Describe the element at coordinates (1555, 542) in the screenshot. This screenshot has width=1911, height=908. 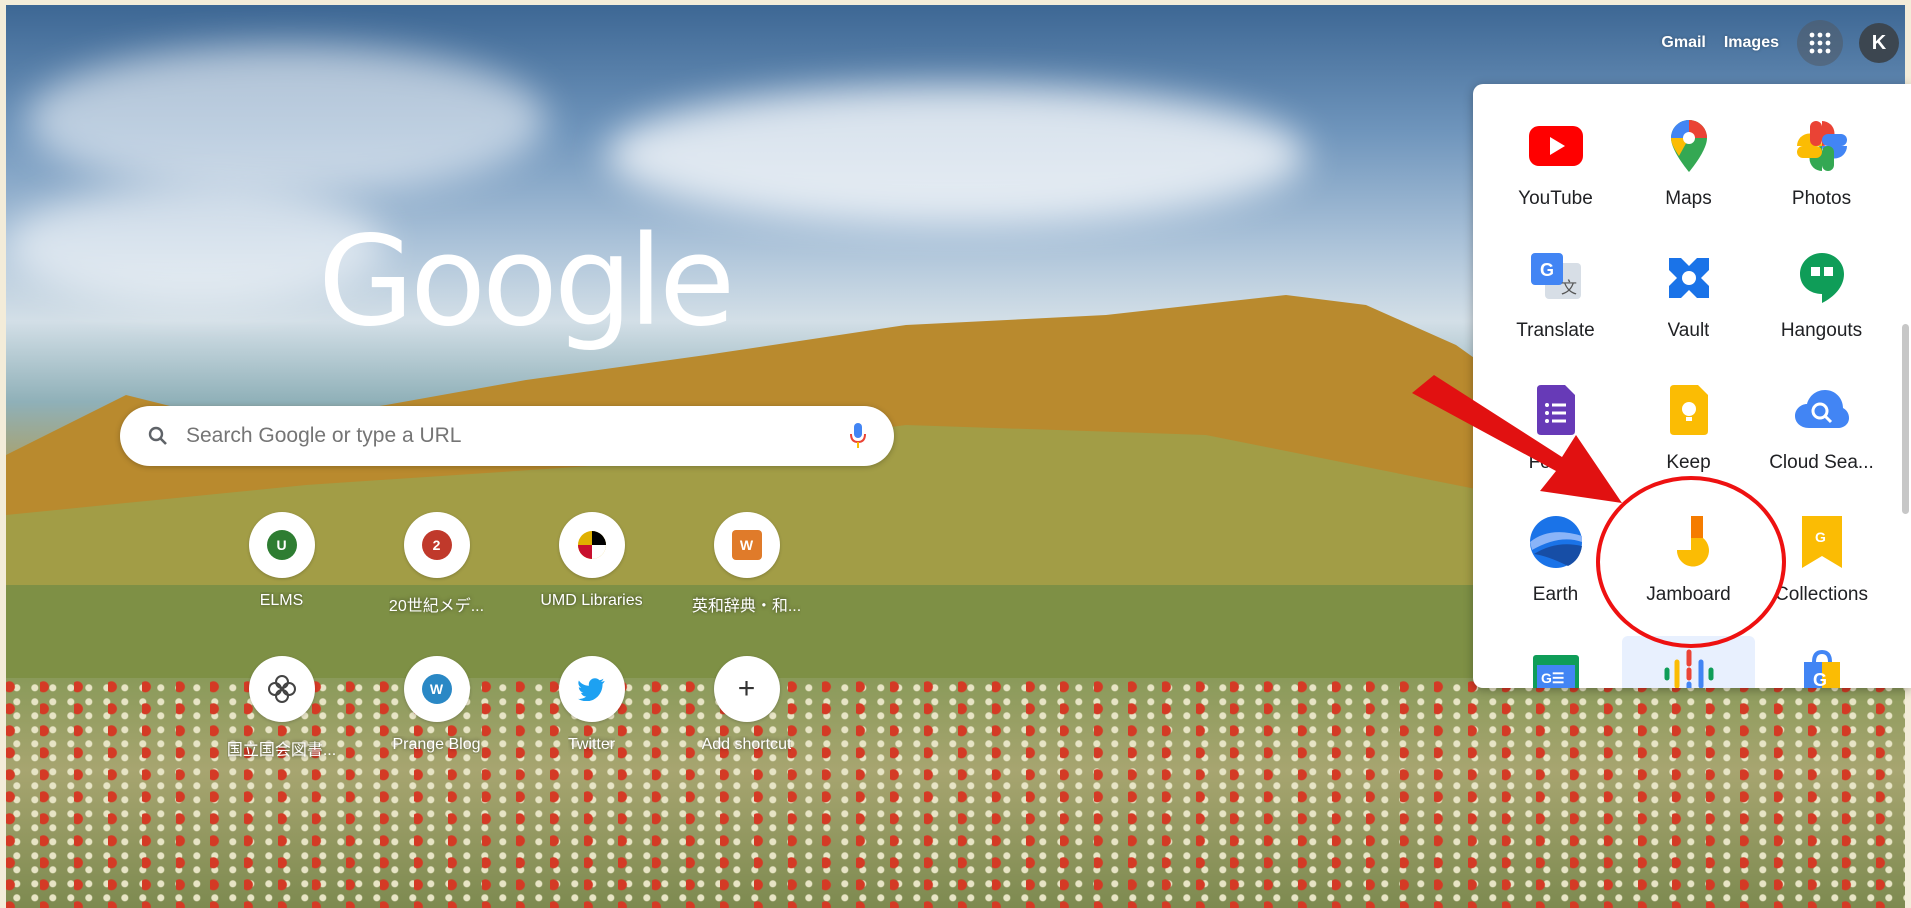
I see `earth-icon` at that location.